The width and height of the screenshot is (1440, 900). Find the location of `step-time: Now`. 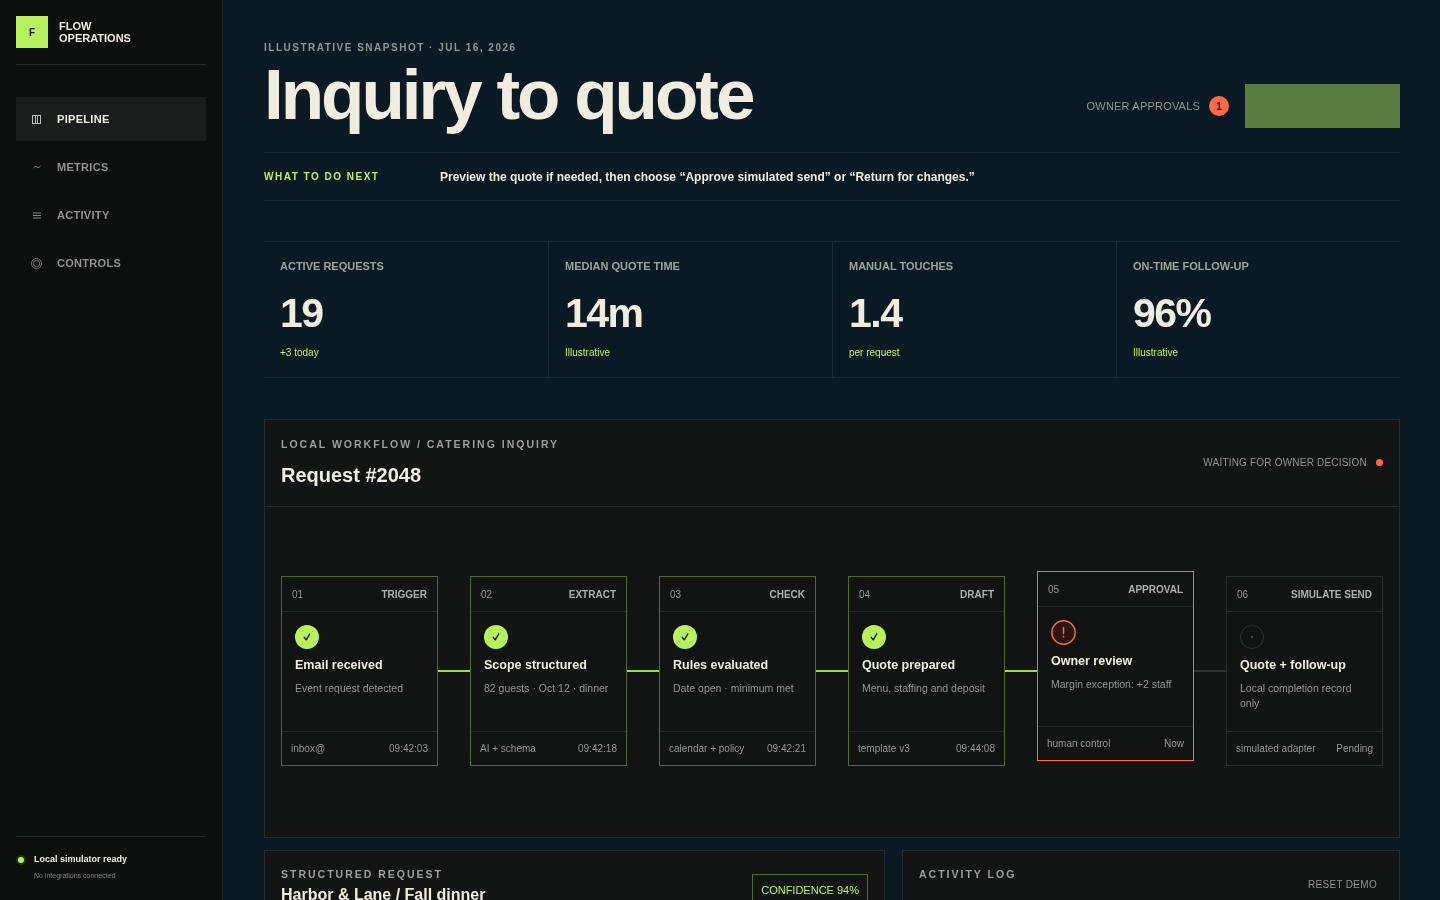

step-time: Now is located at coordinates (1174, 743).